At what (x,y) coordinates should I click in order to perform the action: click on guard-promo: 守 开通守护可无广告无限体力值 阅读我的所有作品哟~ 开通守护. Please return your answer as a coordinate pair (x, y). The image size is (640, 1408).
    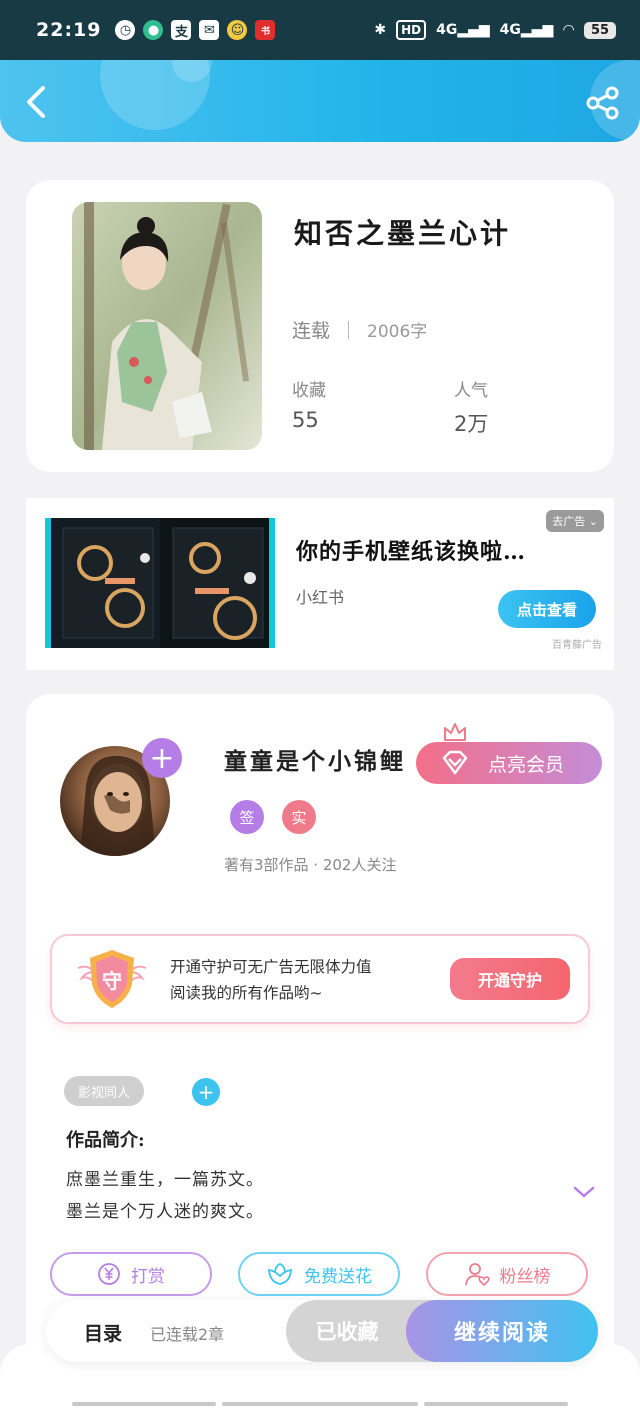
    Looking at the image, I should click on (320, 979).